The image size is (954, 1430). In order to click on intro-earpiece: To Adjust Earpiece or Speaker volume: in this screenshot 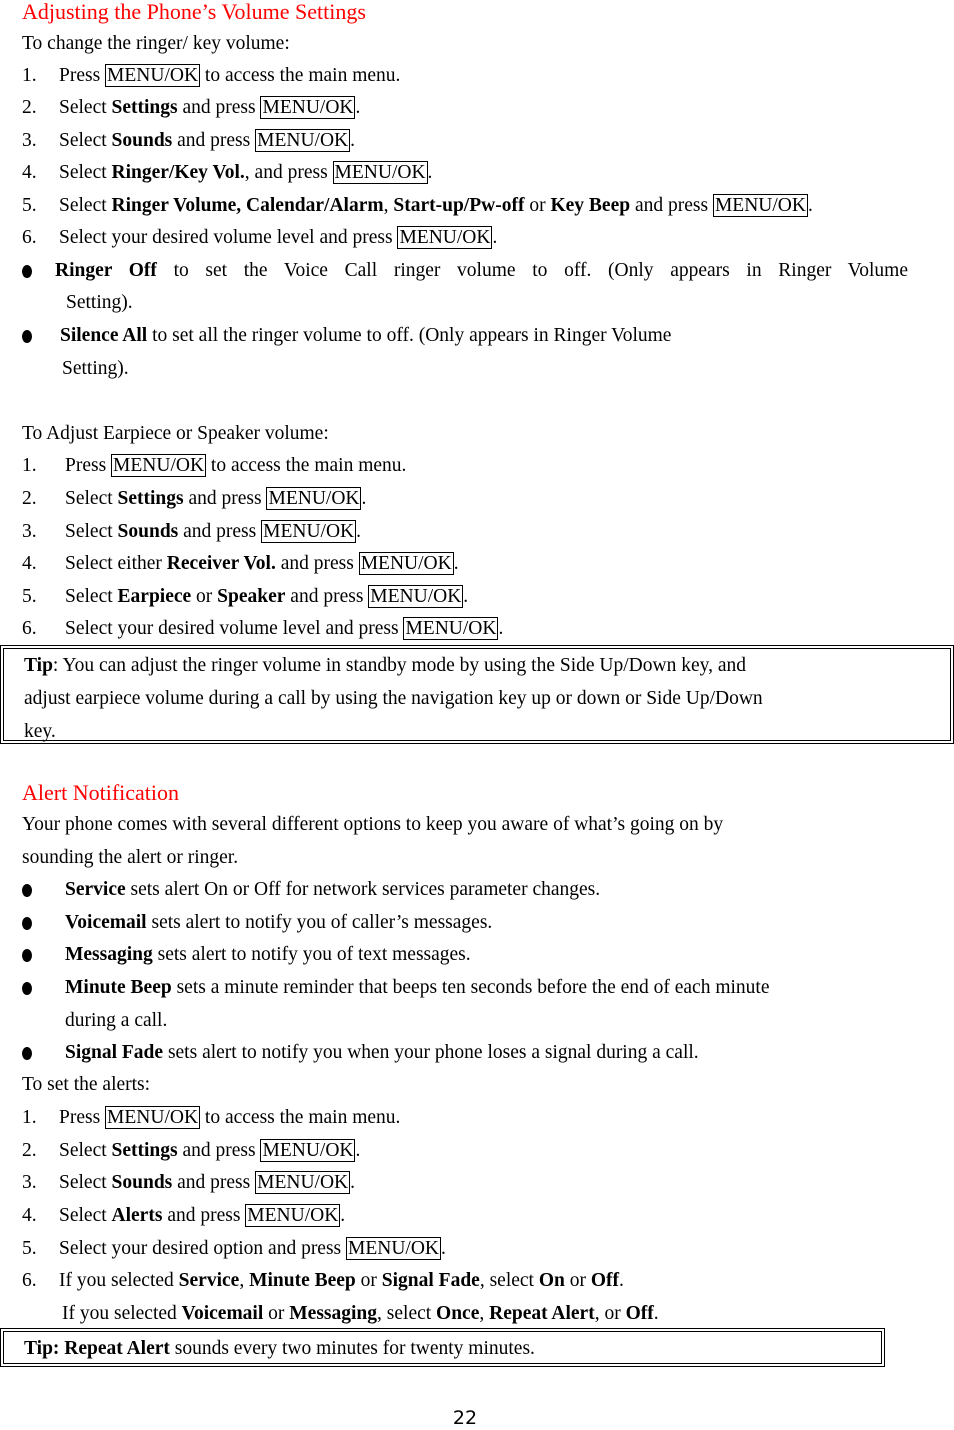, I will do `click(175, 433)`.